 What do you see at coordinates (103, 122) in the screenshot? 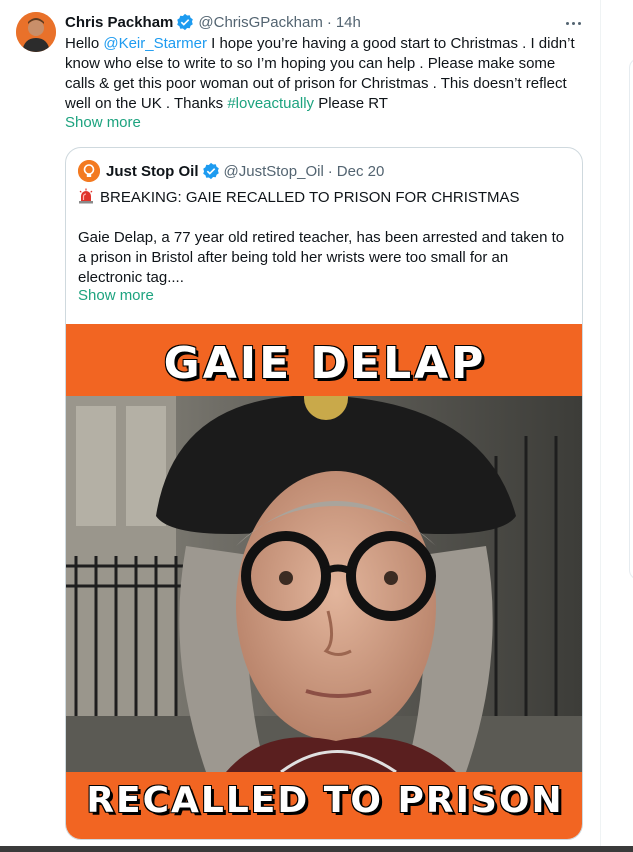
I see `show-more-link: Show more` at bounding box center [103, 122].